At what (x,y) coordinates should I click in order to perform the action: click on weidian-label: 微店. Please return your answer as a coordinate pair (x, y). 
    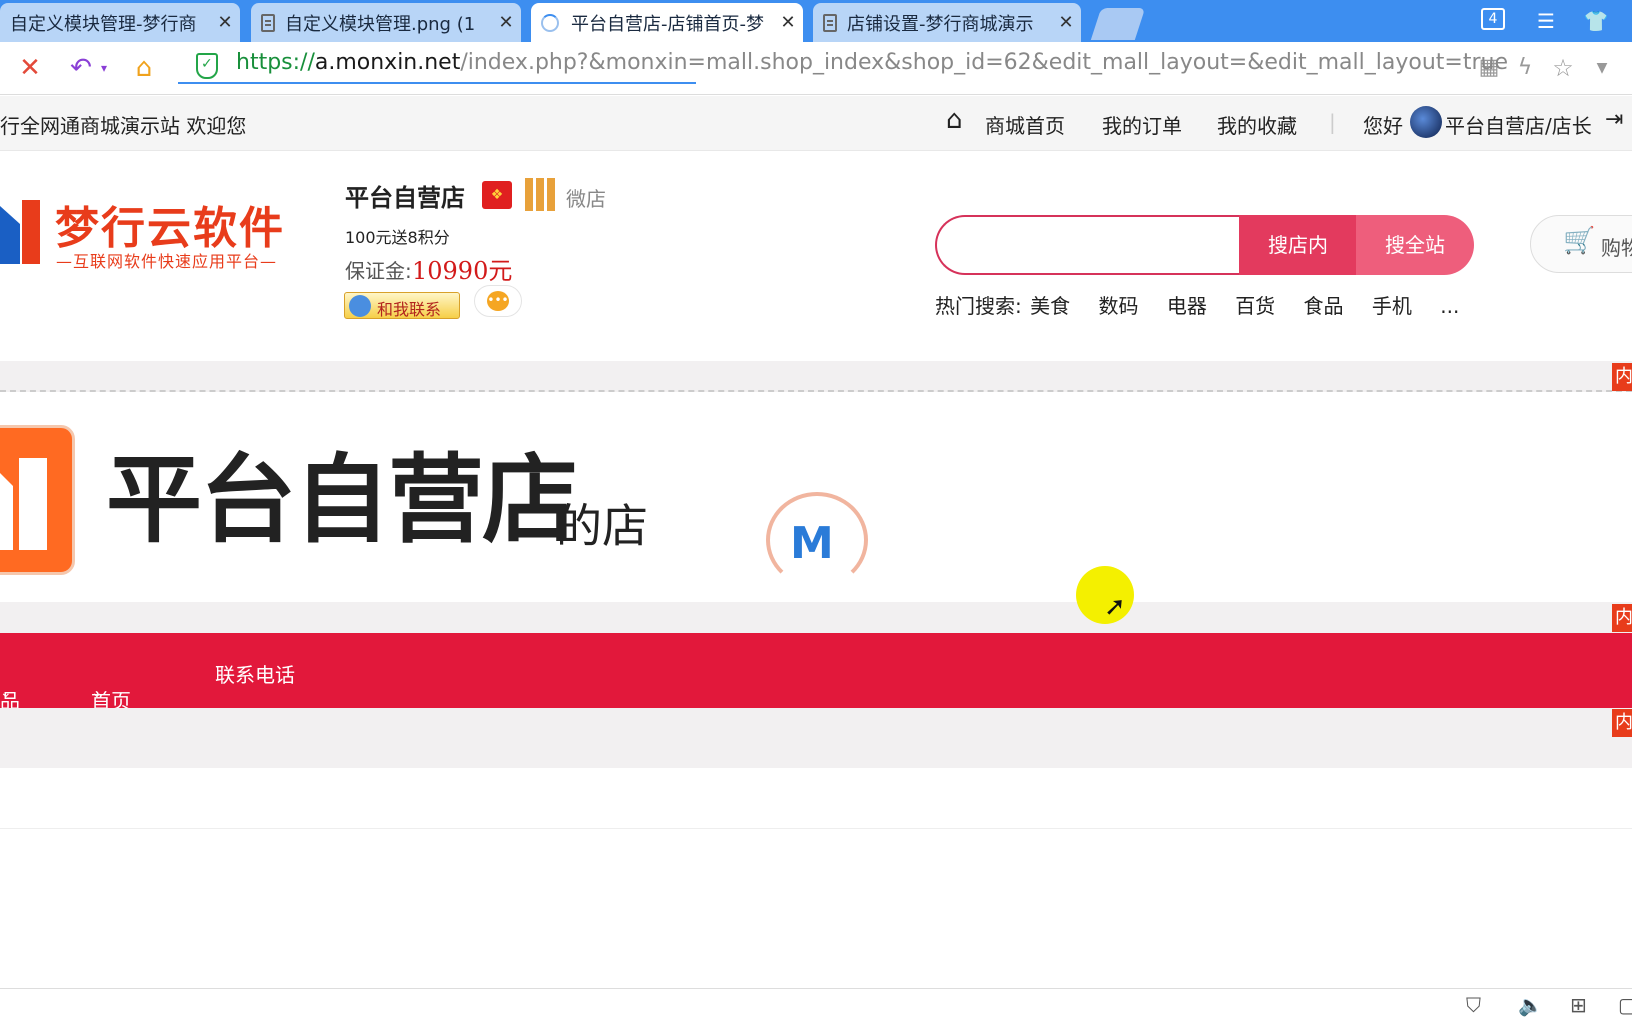
    Looking at the image, I should click on (586, 197).